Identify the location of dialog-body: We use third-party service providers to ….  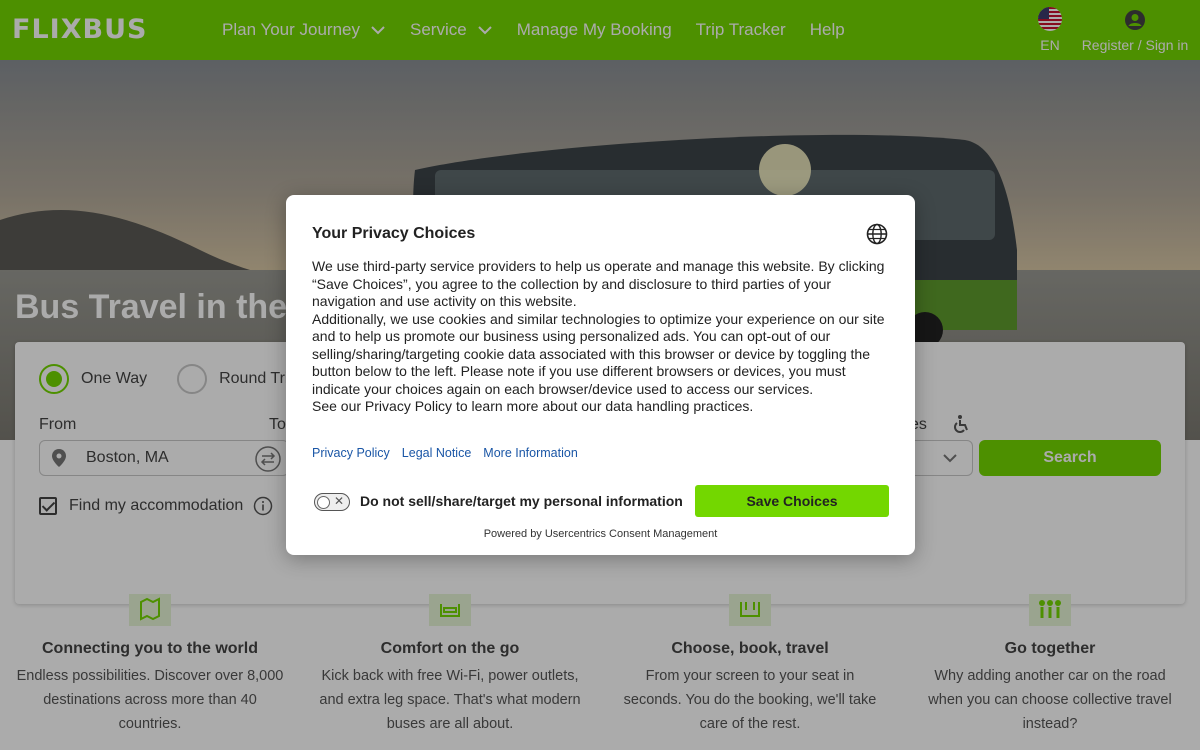
(599, 337).